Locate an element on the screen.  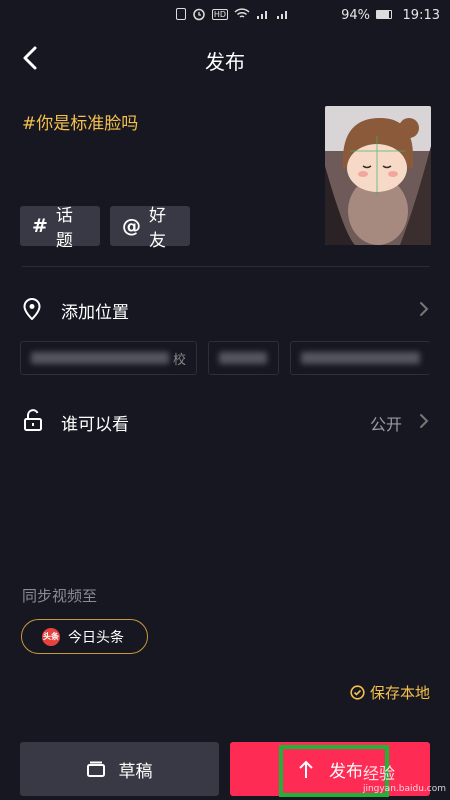
location-pin-icon is located at coordinates (32, 309).